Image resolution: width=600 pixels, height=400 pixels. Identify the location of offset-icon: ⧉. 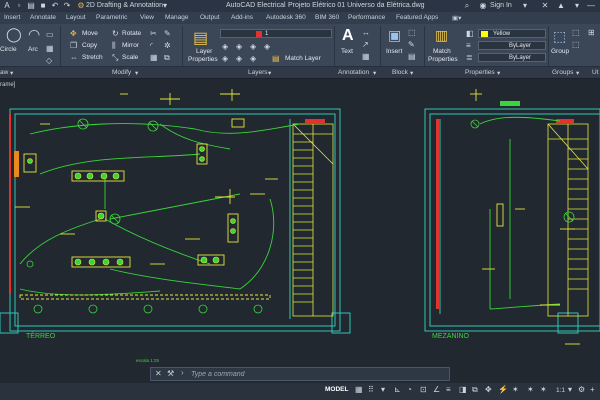
(167, 58).